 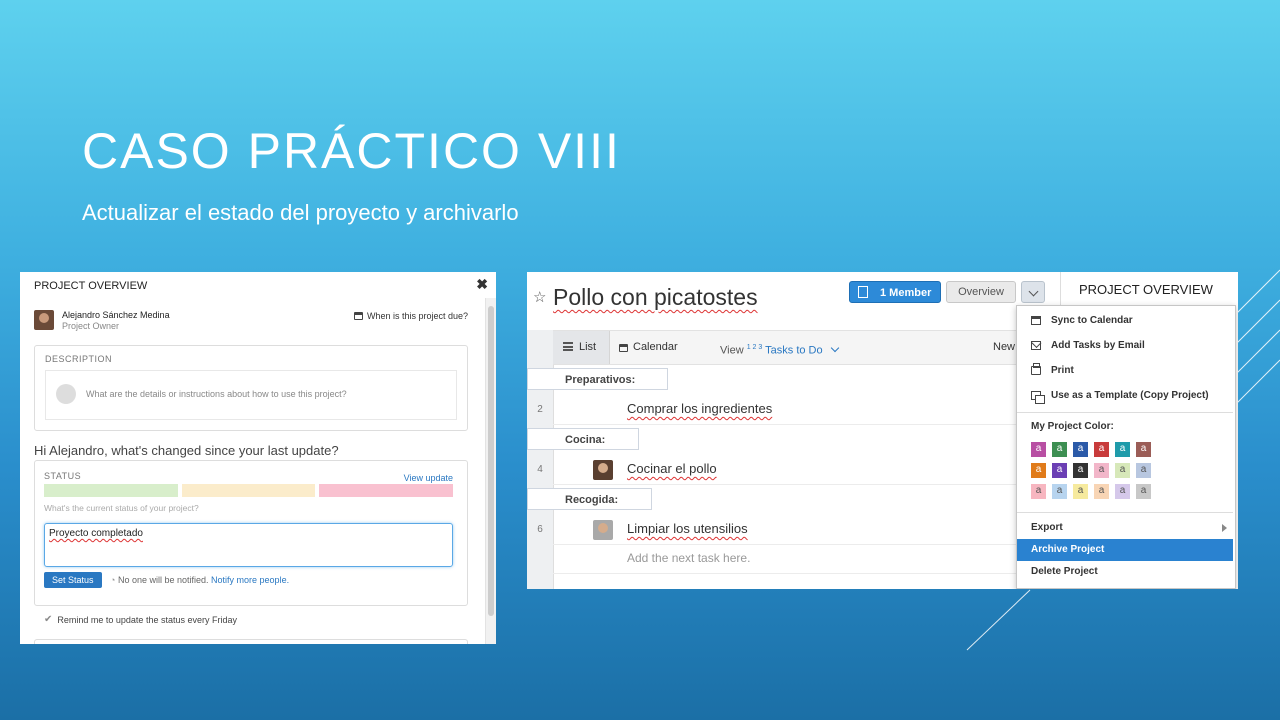 What do you see at coordinates (1125, 572) in the screenshot?
I see `menu-item-delete-project: Delete Project` at bounding box center [1125, 572].